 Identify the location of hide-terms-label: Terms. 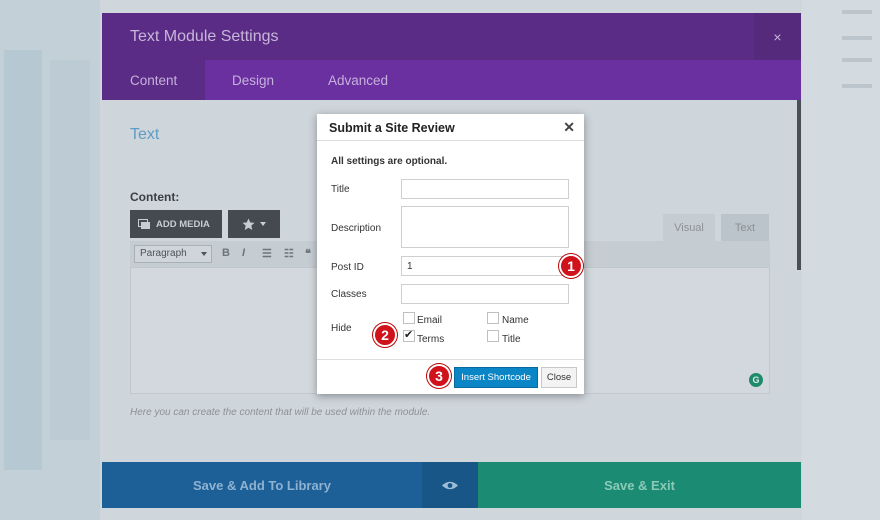
(431, 339).